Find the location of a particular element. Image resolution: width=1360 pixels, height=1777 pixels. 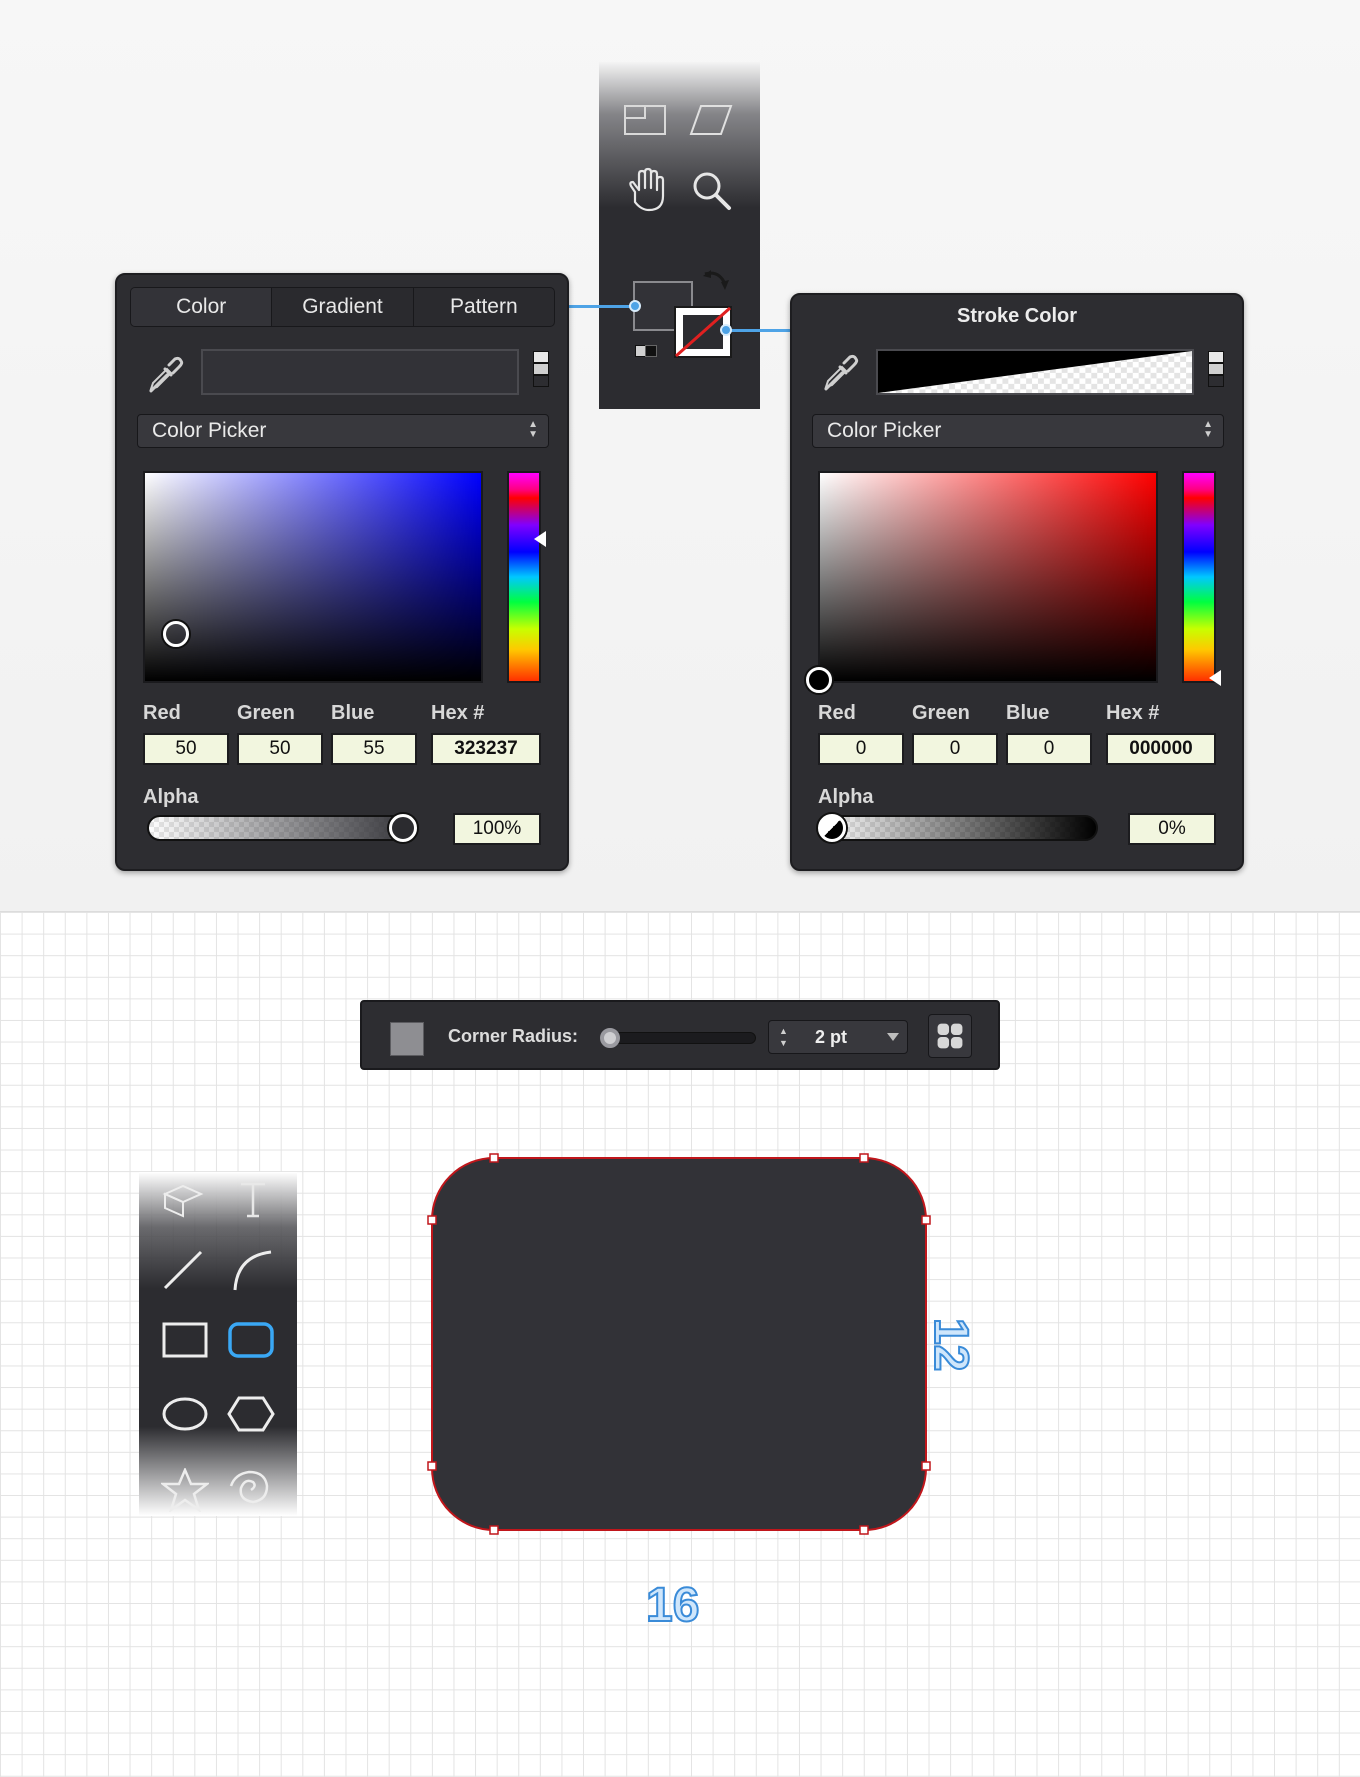

shape-tools-panel is located at coordinates (218, 1344).